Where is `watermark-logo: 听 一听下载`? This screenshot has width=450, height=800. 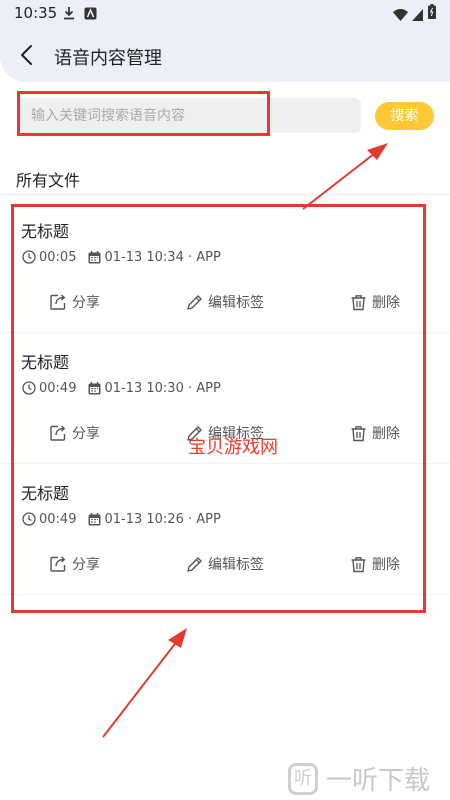 watermark-logo: 听 一听下载 is located at coordinates (359, 778).